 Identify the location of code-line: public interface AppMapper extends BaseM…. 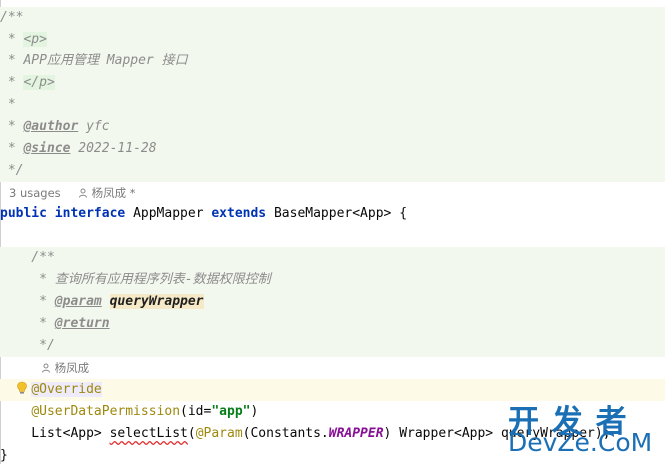
(204, 213).